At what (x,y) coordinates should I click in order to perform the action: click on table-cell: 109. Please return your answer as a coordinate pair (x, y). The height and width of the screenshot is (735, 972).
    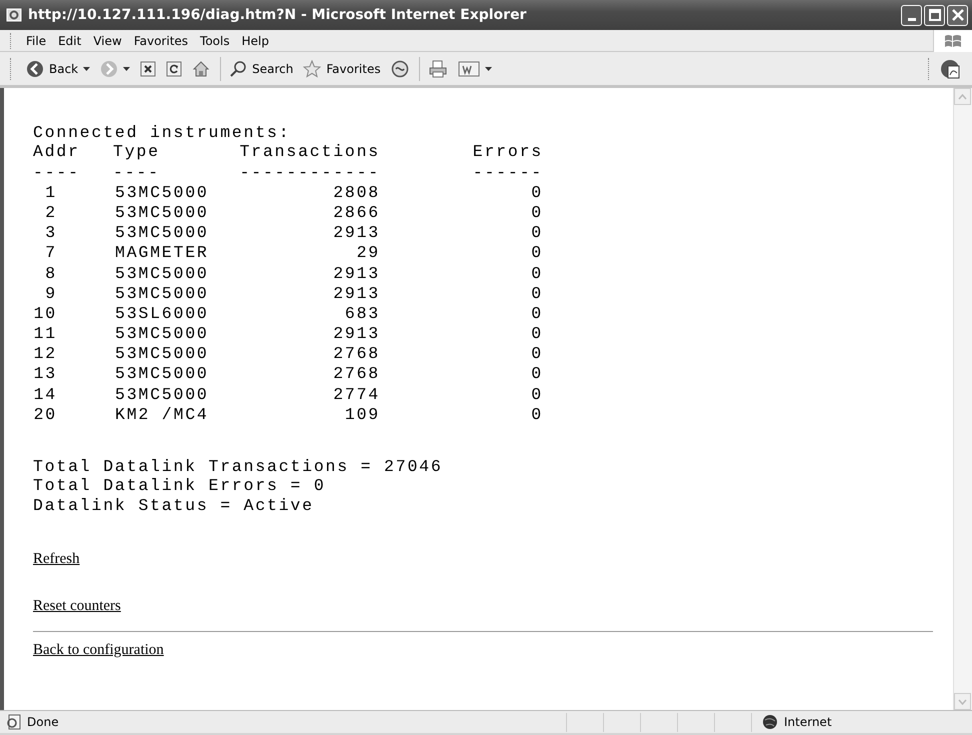
    Looking at the image, I should click on (362, 414).